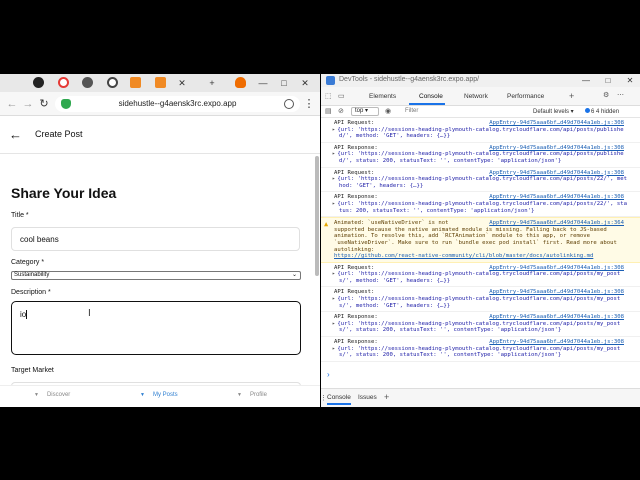  I want to click on sidebar-toggle-icon: ▤, so click(328, 111).